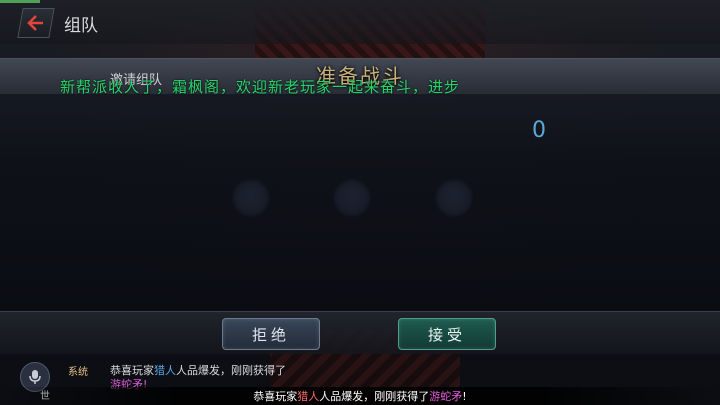 The height and width of the screenshot is (405, 720). Describe the element at coordinates (20, 1) in the screenshot. I see `top-accent` at that location.